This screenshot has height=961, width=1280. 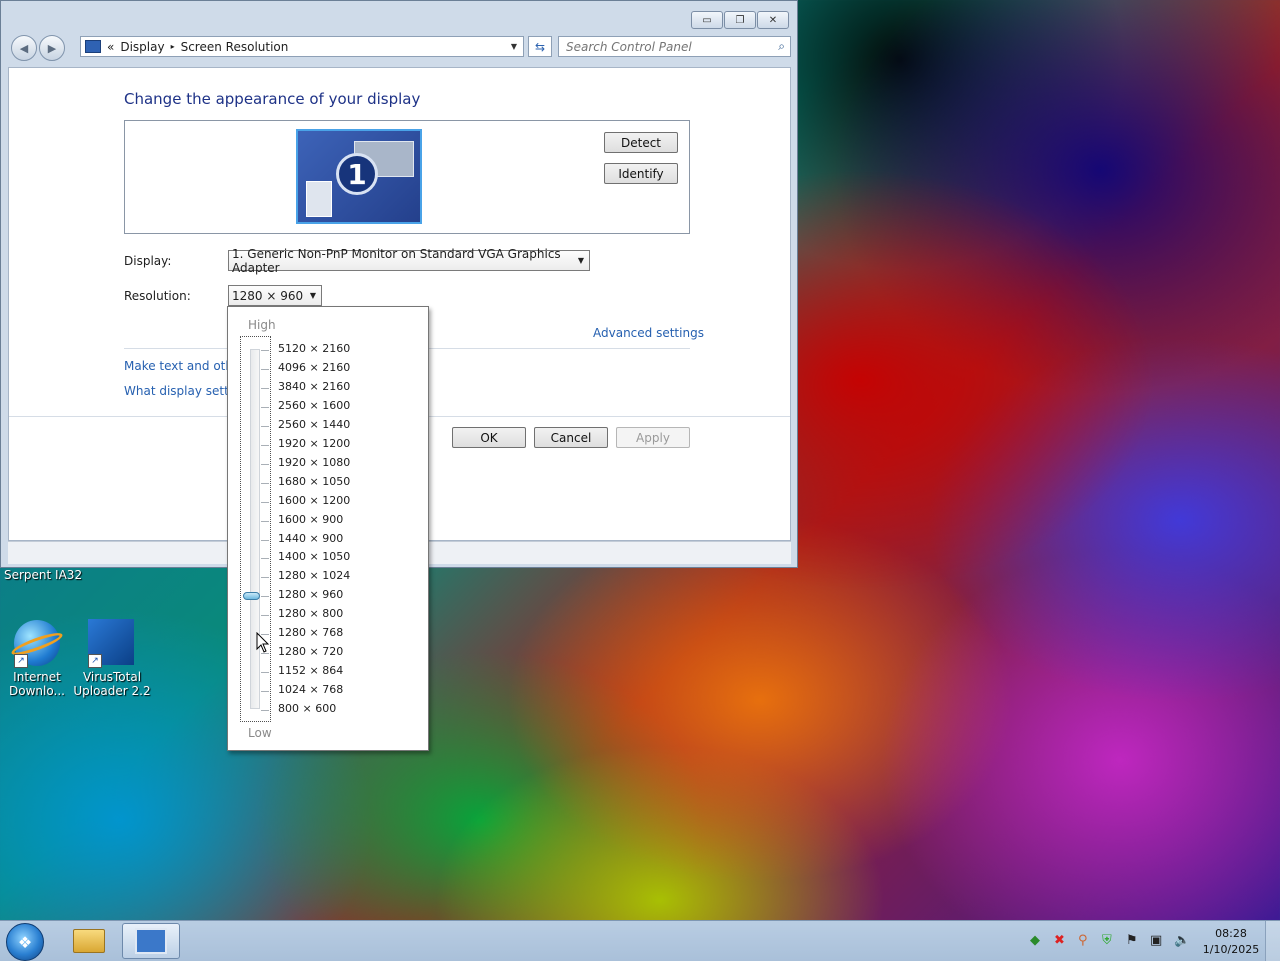 I want to click on taskbar: ❖ ◆ ✖ ⚲ ⛨ ⚑ ▣ 🔈 08:28 1/10/2025, so click(x=640, y=940).